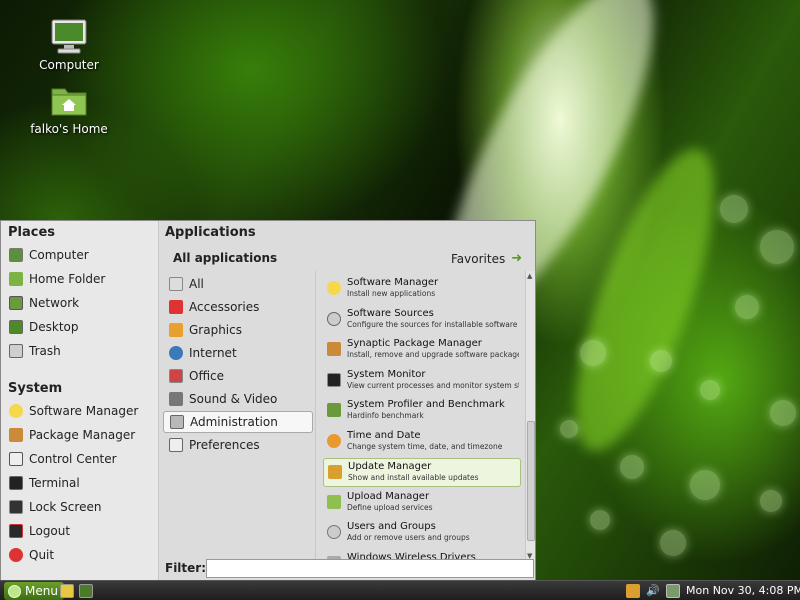 Image resolution: width=800 pixels, height=600 pixels. Describe the element at coordinates (67, 591) in the screenshot. I see `text-editor-launcher-icon` at that location.